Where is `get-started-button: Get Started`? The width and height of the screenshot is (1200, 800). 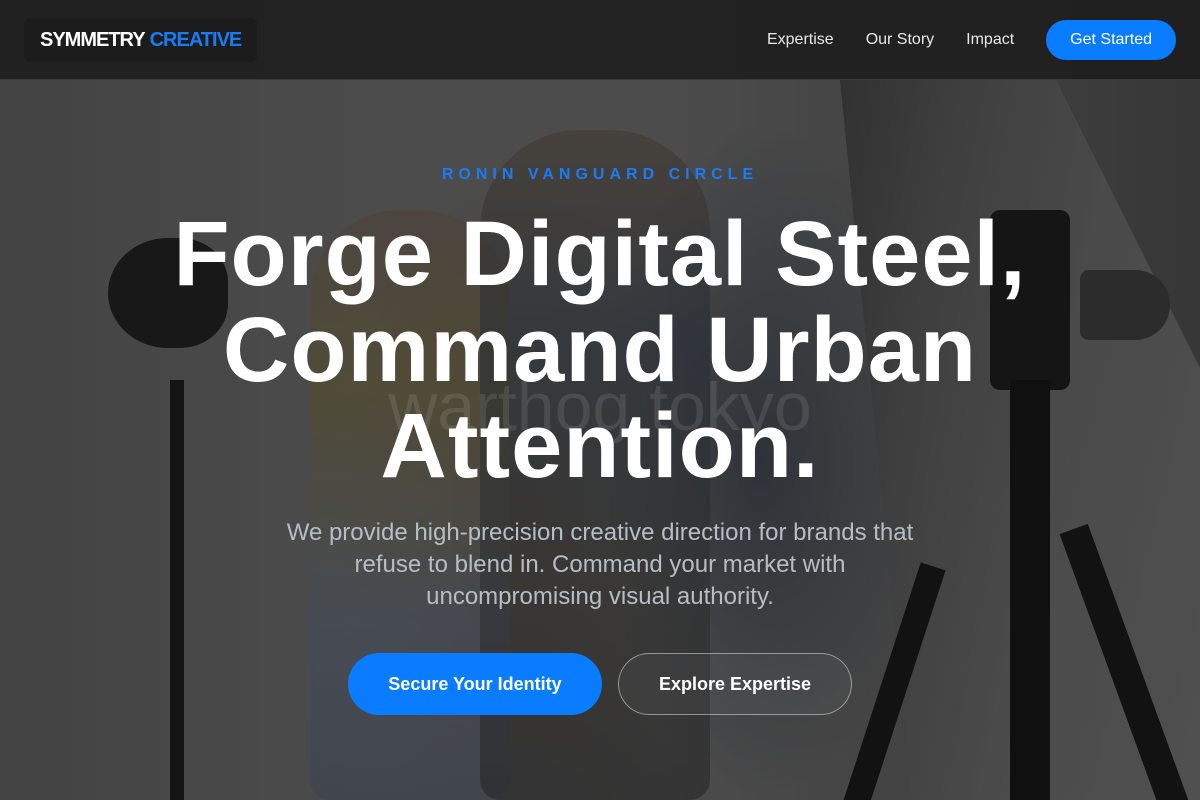 get-started-button: Get Started is located at coordinates (1111, 40).